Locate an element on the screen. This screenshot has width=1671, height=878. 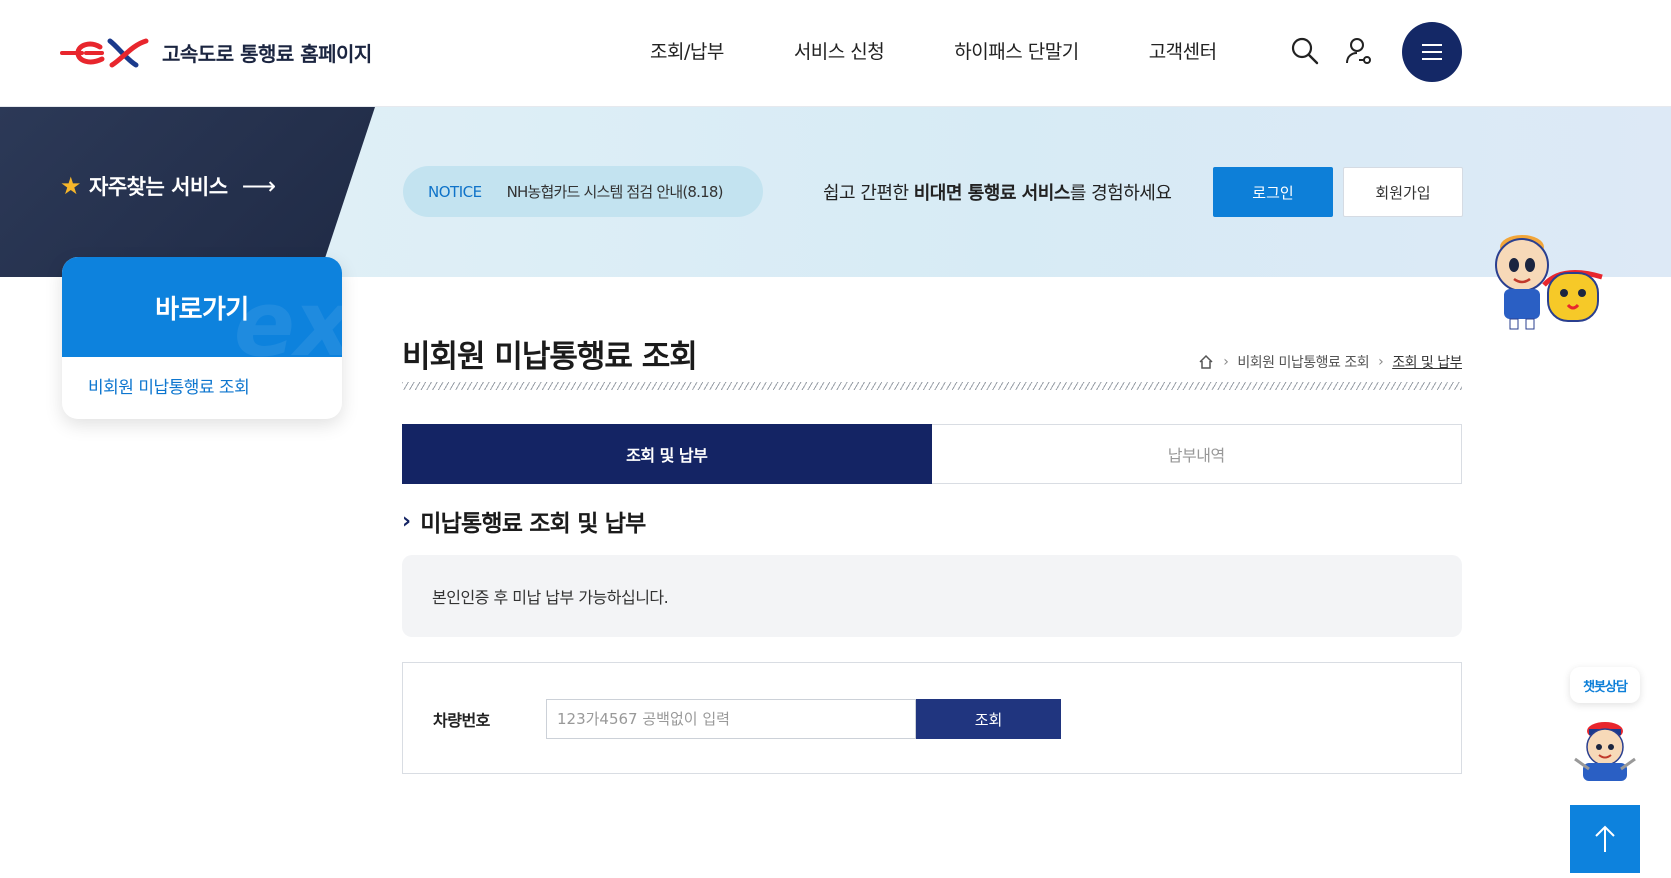
quick-links-header: ex 바로가기 is located at coordinates (202, 307).